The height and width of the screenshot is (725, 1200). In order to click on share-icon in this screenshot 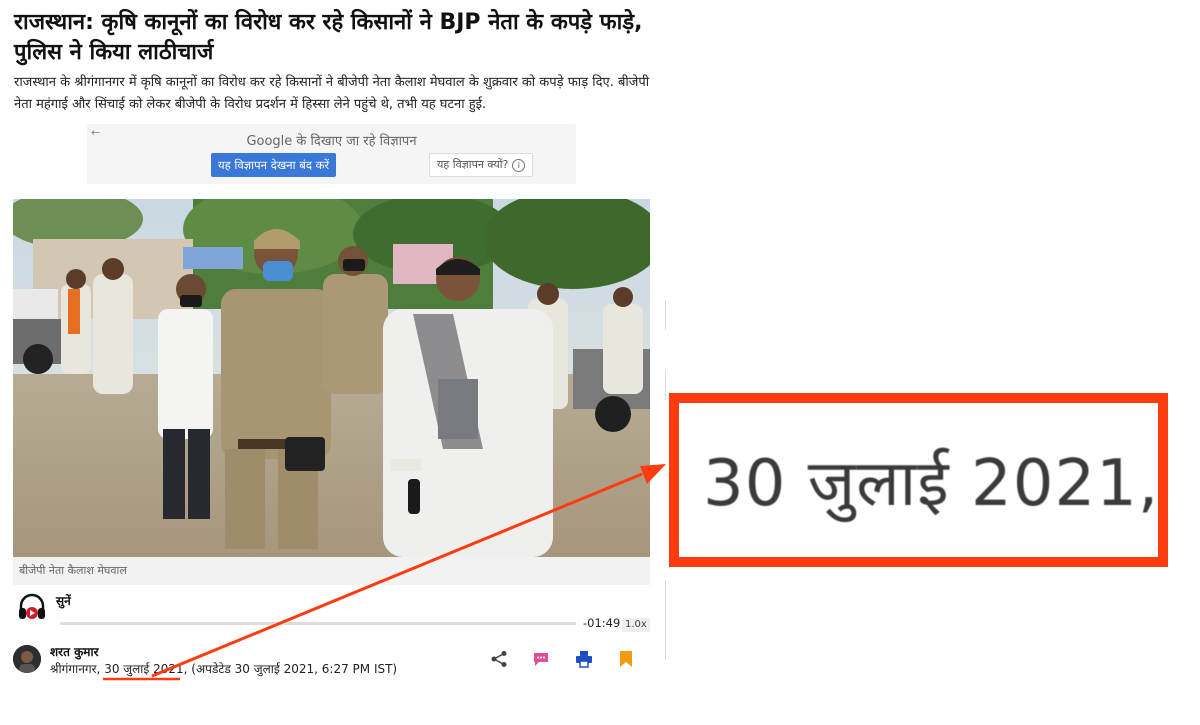, I will do `click(499, 659)`.